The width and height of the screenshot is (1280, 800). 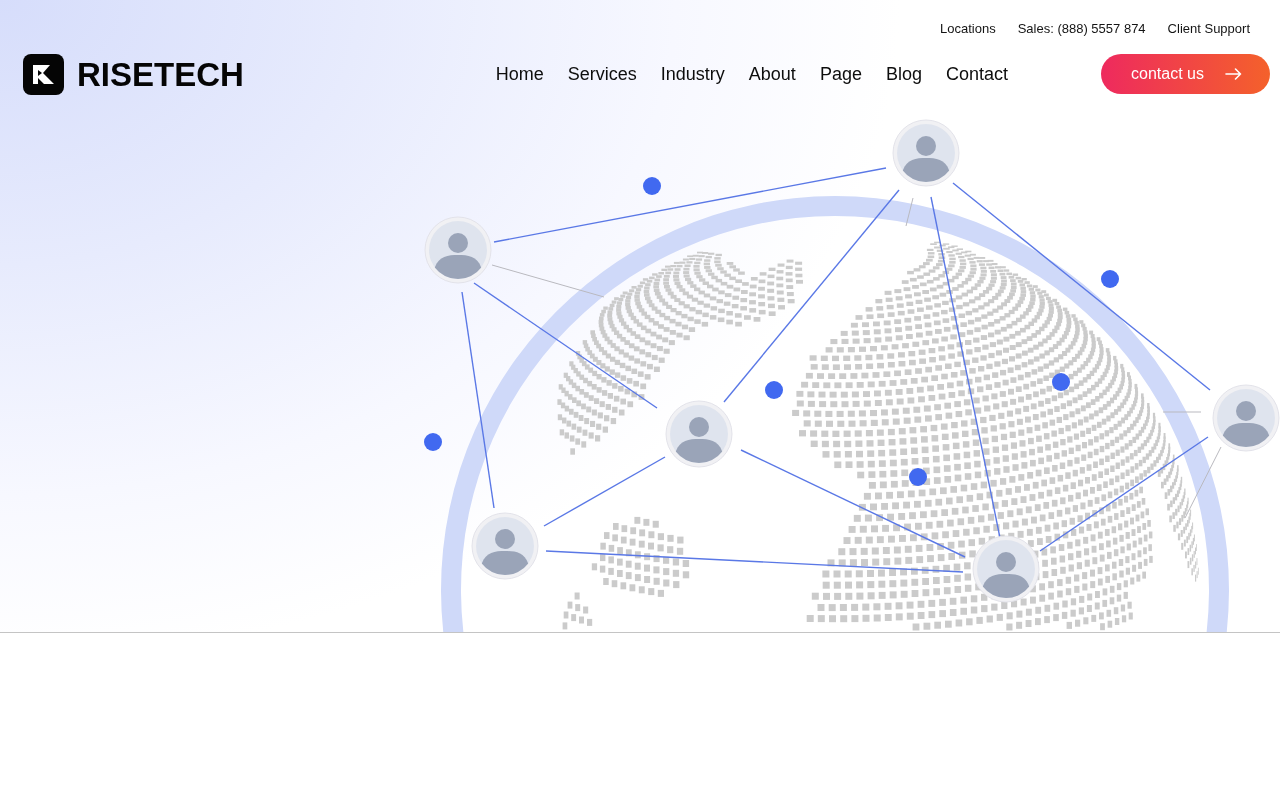 What do you see at coordinates (602, 74) in the screenshot?
I see `nav-link: Services` at bounding box center [602, 74].